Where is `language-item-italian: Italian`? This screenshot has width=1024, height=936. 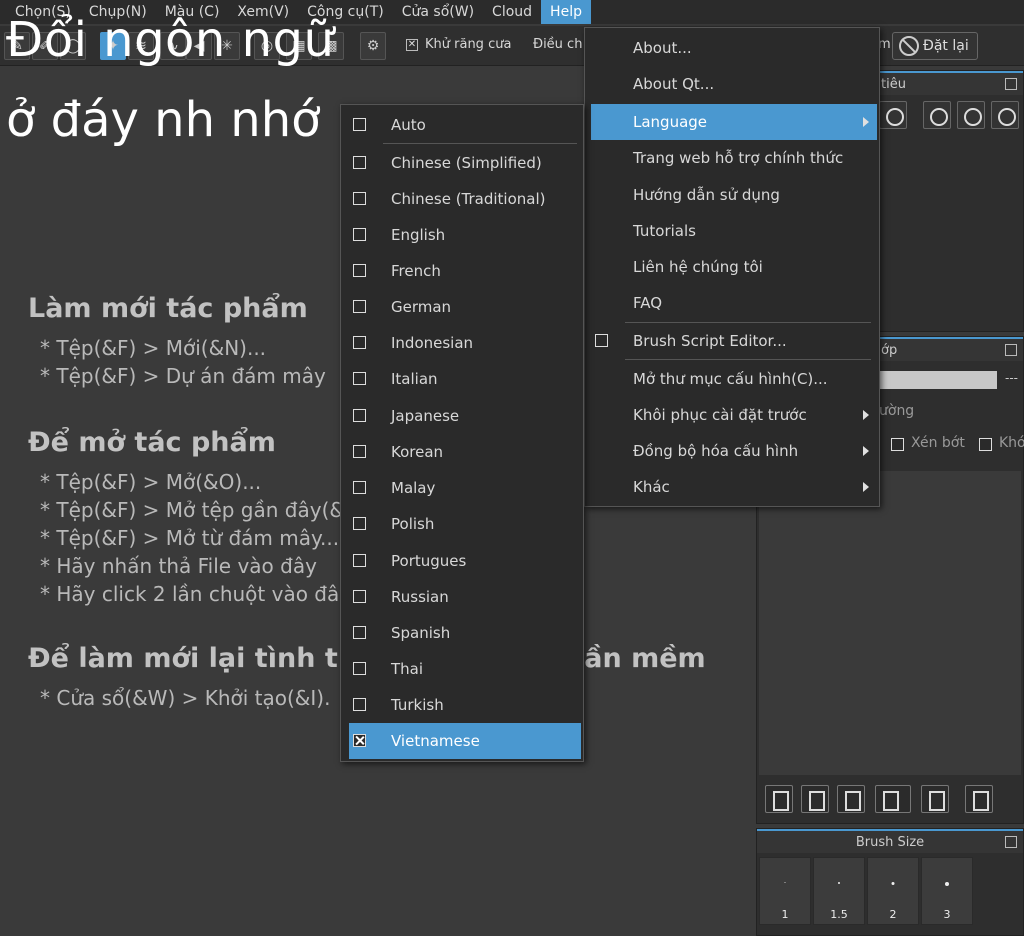 language-item-italian: Italian is located at coordinates (462, 379).